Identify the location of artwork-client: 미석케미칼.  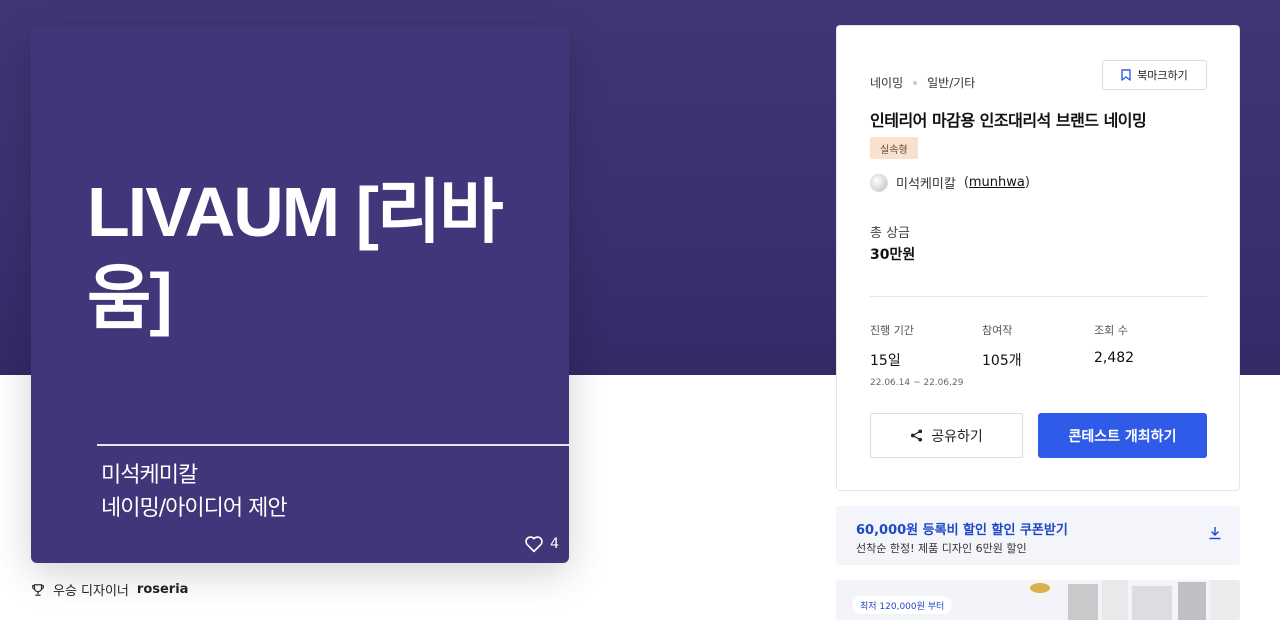
(149, 475).